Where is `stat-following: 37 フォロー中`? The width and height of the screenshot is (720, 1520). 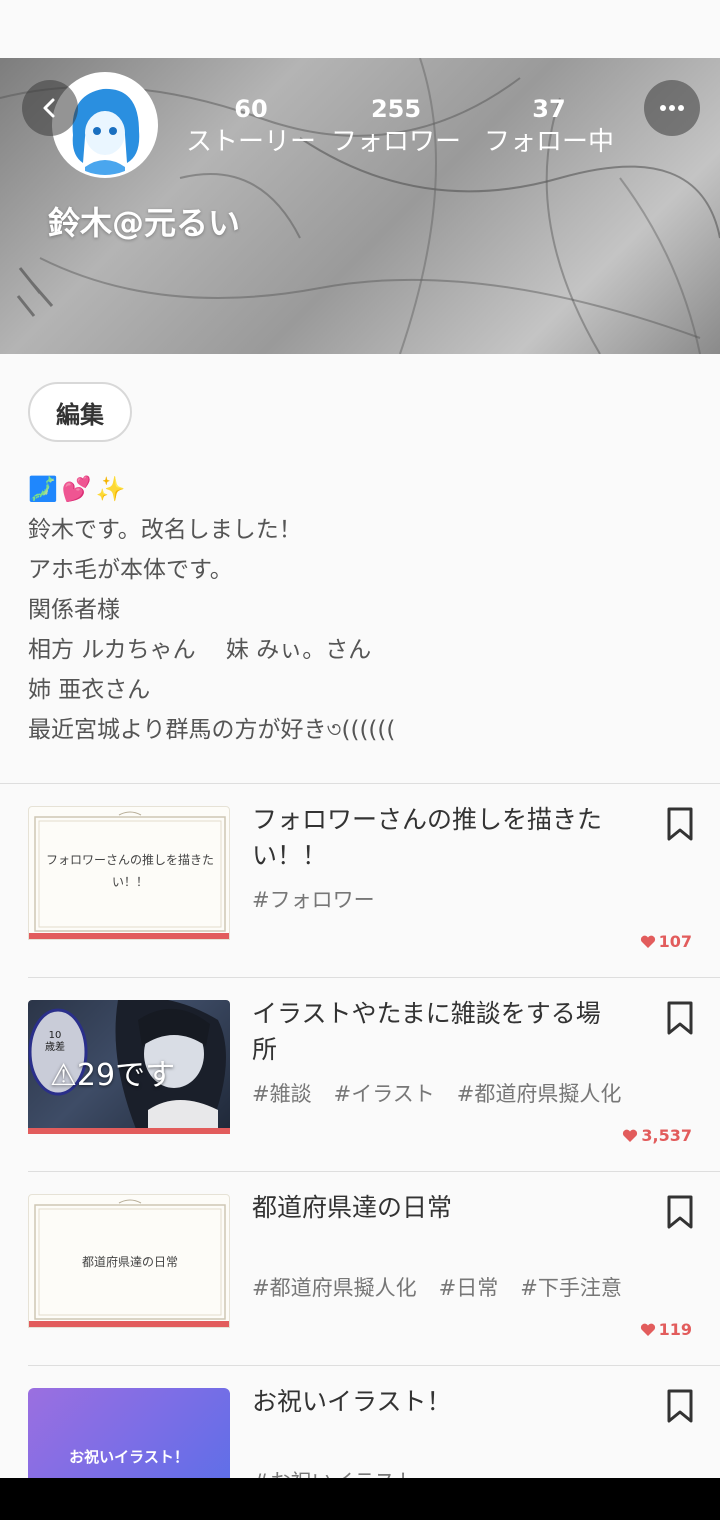 stat-following: 37 フォロー中 is located at coordinates (549, 127).